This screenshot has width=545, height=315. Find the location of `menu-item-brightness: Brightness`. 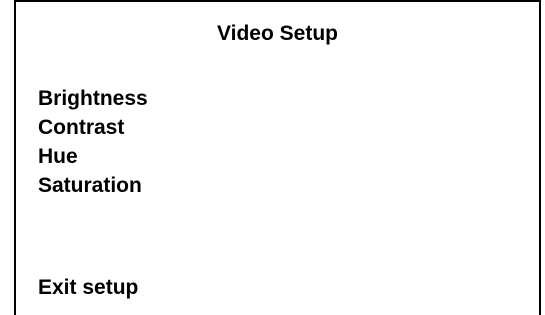

menu-item-brightness: Brightness is located at coordinates (93, 98).